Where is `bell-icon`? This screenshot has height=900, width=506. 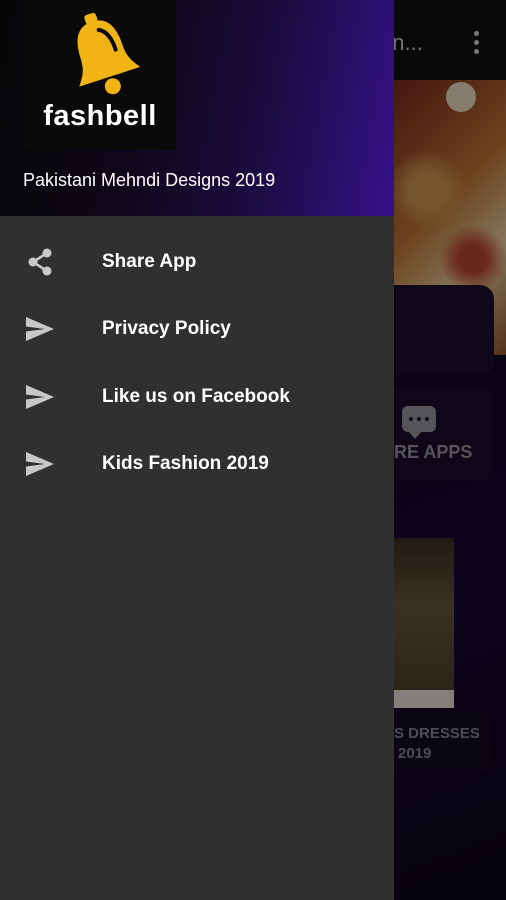 bell-icon is located at coordinates (109, 53).